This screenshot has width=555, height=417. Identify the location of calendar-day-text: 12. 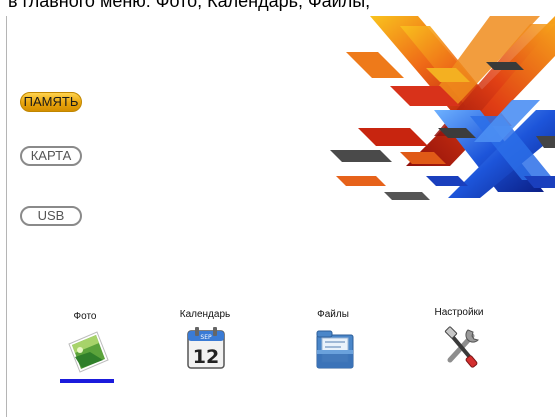
(206, 357).